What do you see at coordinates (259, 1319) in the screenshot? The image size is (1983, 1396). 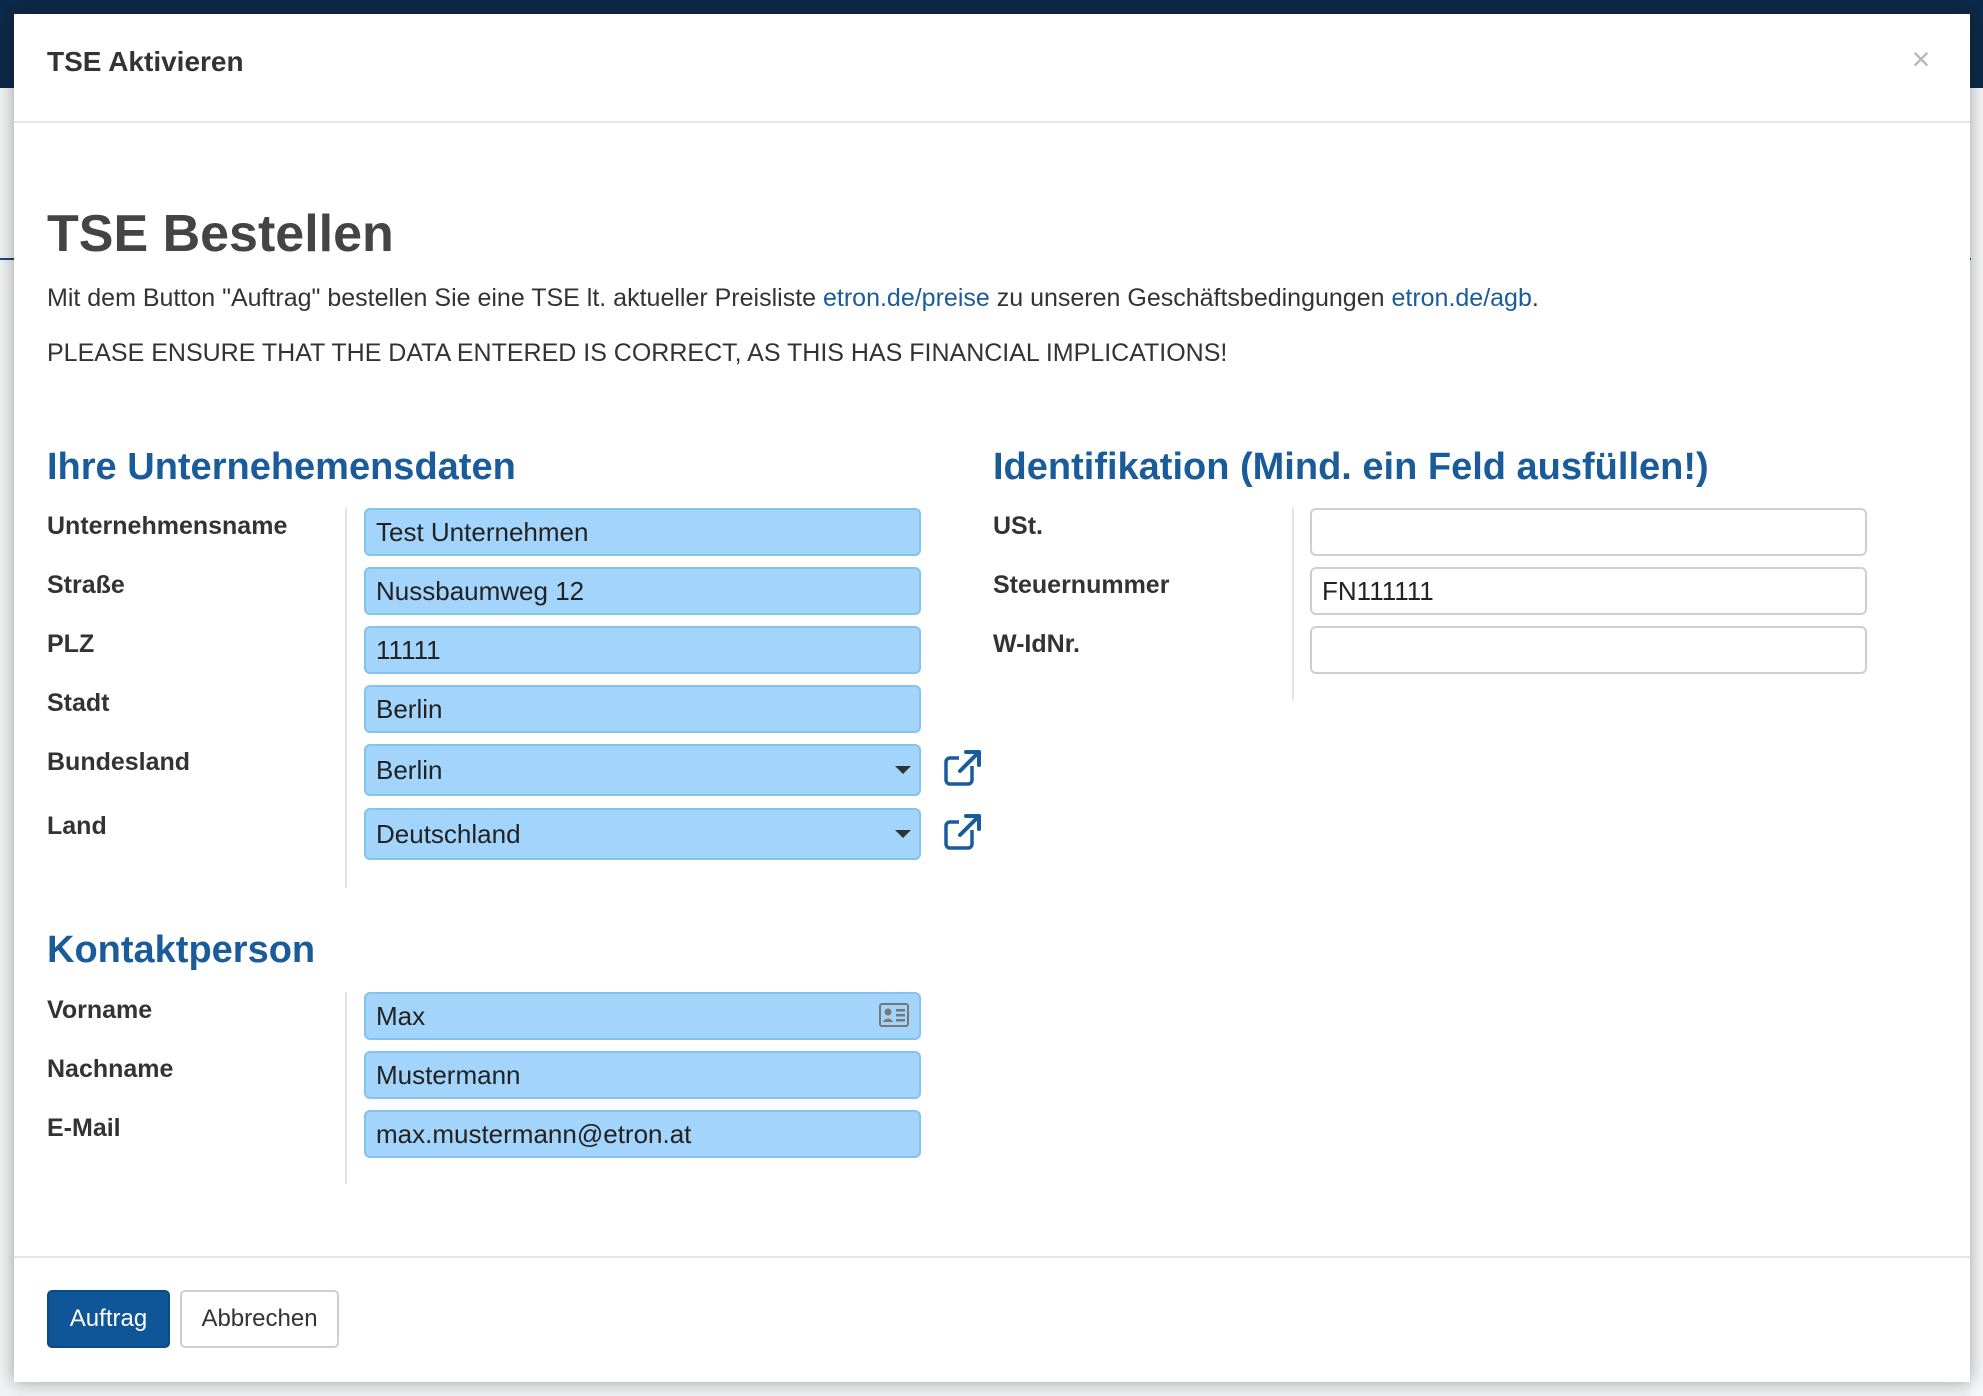 I see `cancel-button: Abbrechen` at bounding box center [259, 1319].